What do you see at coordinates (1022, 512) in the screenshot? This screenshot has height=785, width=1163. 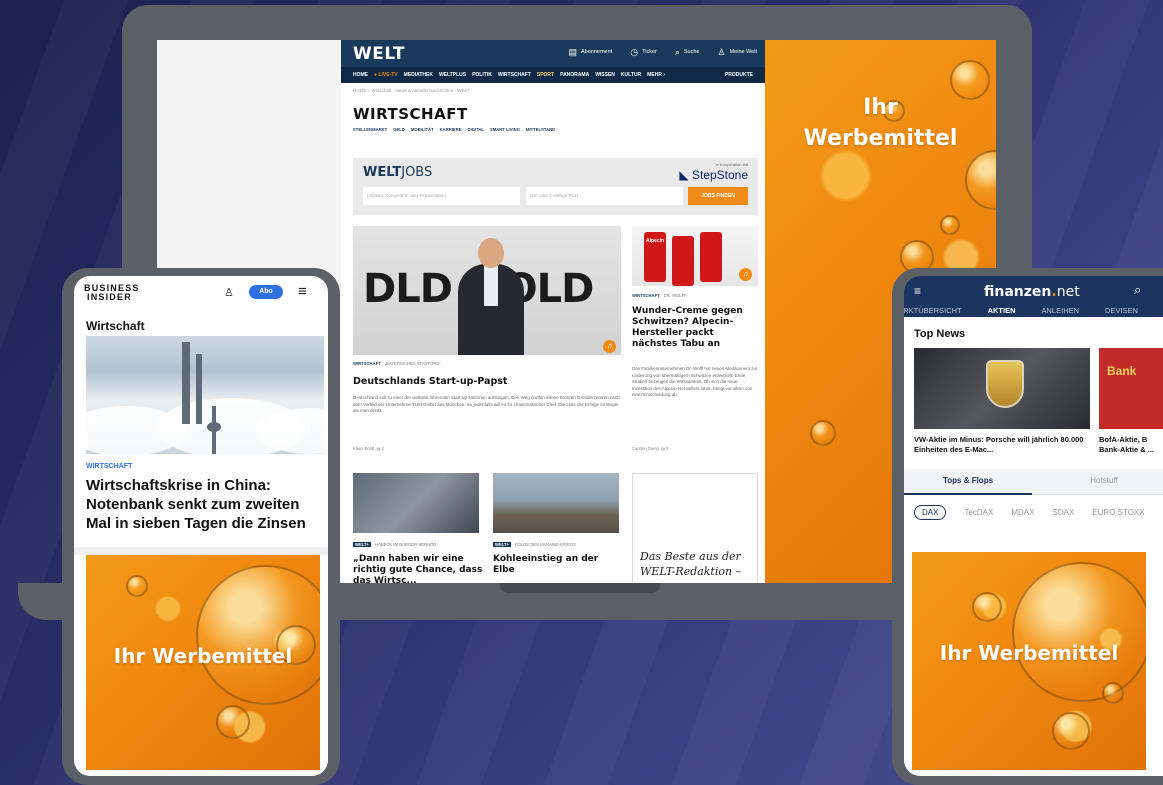 I see `chip-mdax: MDAX` at bounding box center [1022, 512].